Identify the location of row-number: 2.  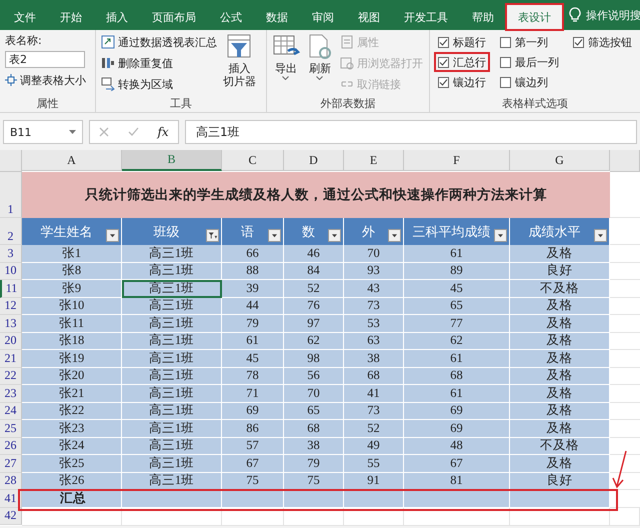
(11, 231).